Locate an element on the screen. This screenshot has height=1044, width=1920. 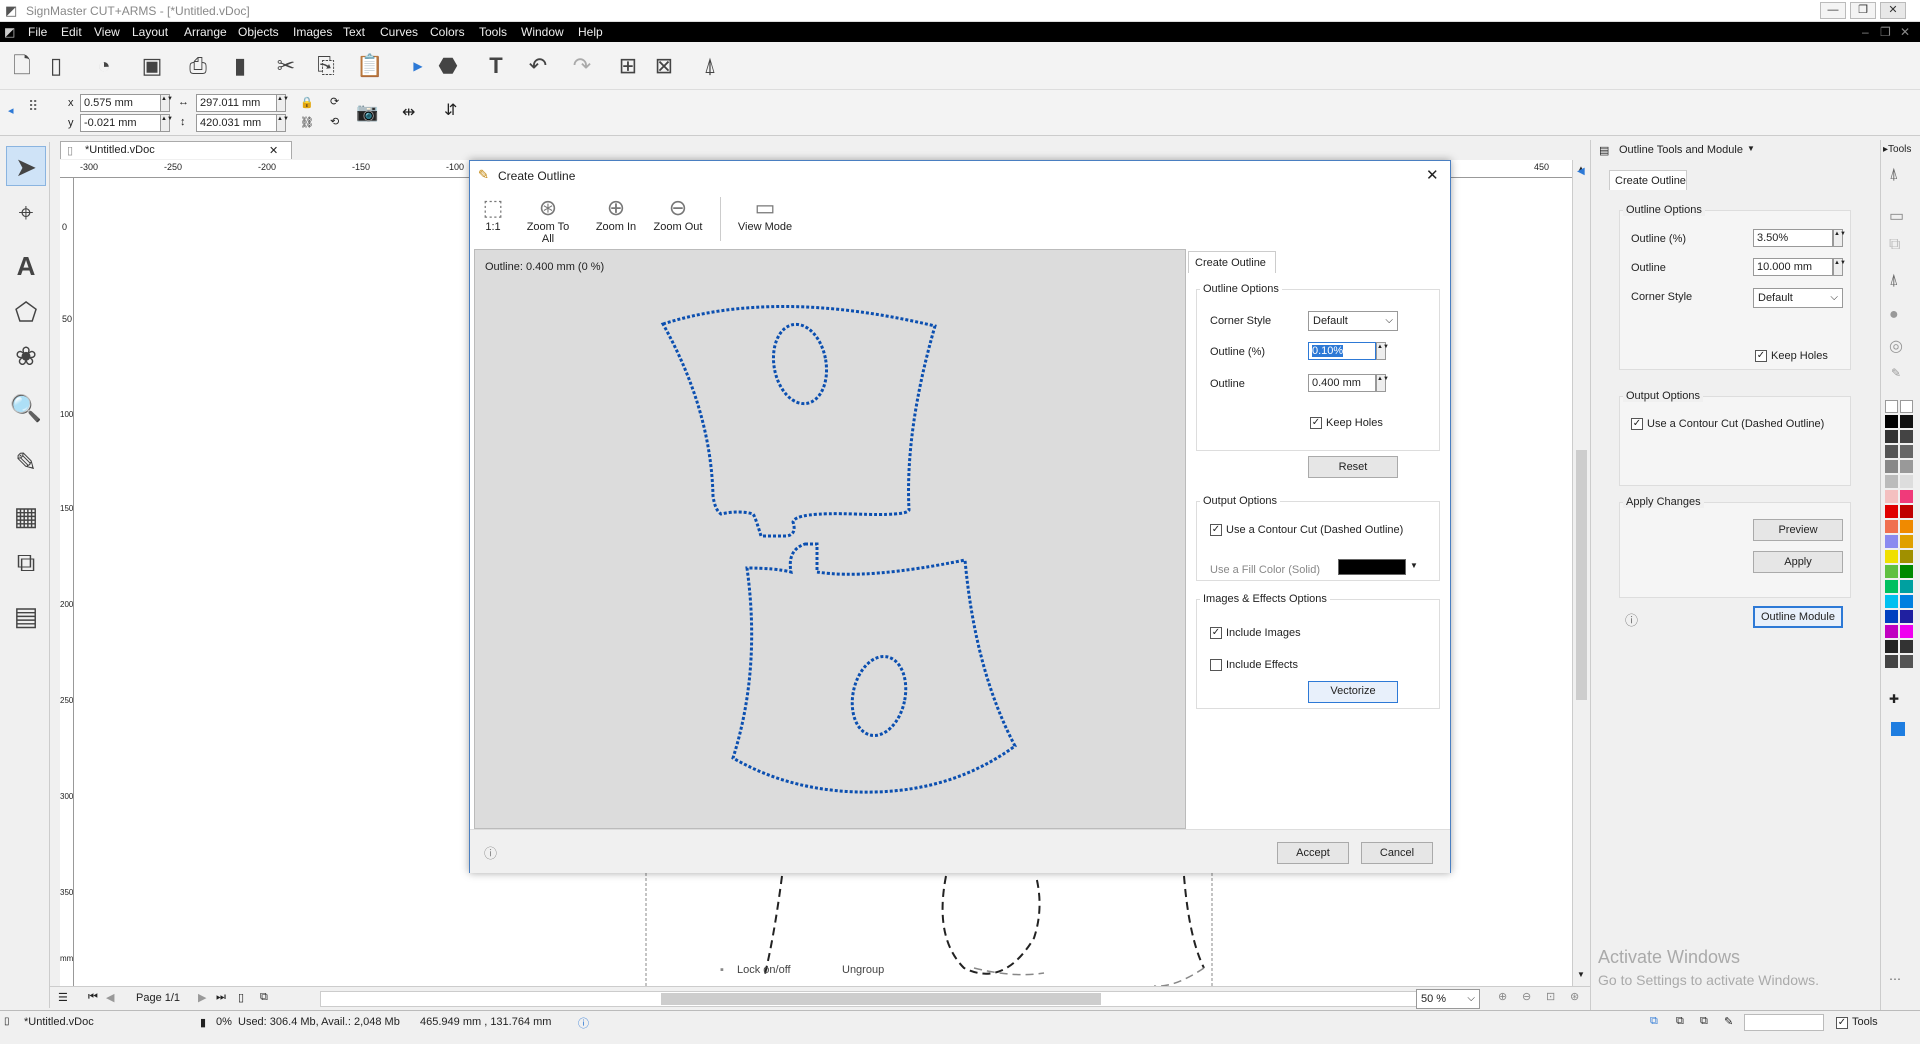
rotate-ccw-icon: ⟲ is located at coordinates (334, 121).